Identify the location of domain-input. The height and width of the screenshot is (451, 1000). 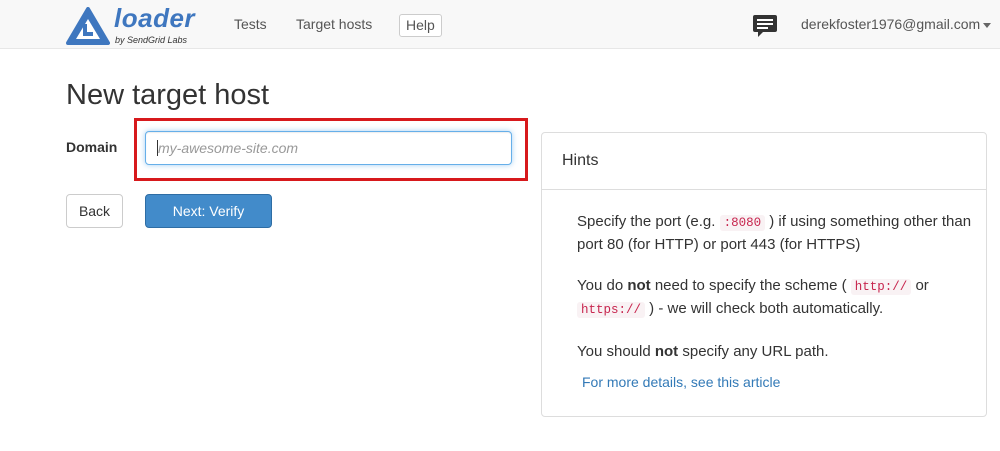
(328, 148).